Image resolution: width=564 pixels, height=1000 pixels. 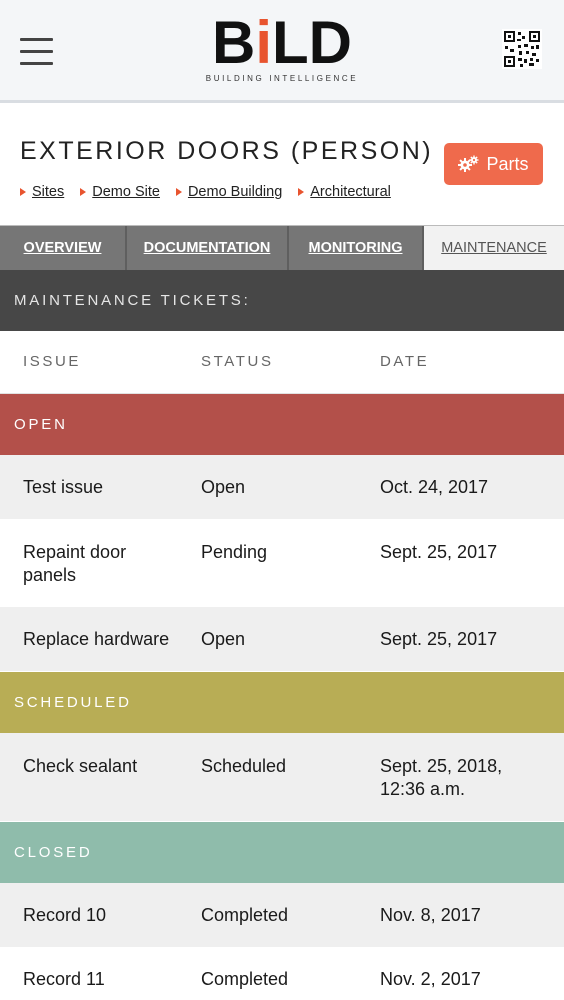 What do you see at coordinates (282, 300) in the screenshot?
I see `maintenance-tickets-heading: MAINTENANCE TICKETS:` at bounding box center [282, 300].